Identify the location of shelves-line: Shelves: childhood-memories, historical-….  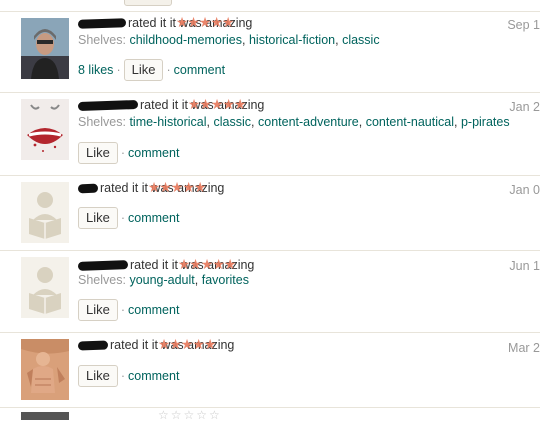
(229, 40).